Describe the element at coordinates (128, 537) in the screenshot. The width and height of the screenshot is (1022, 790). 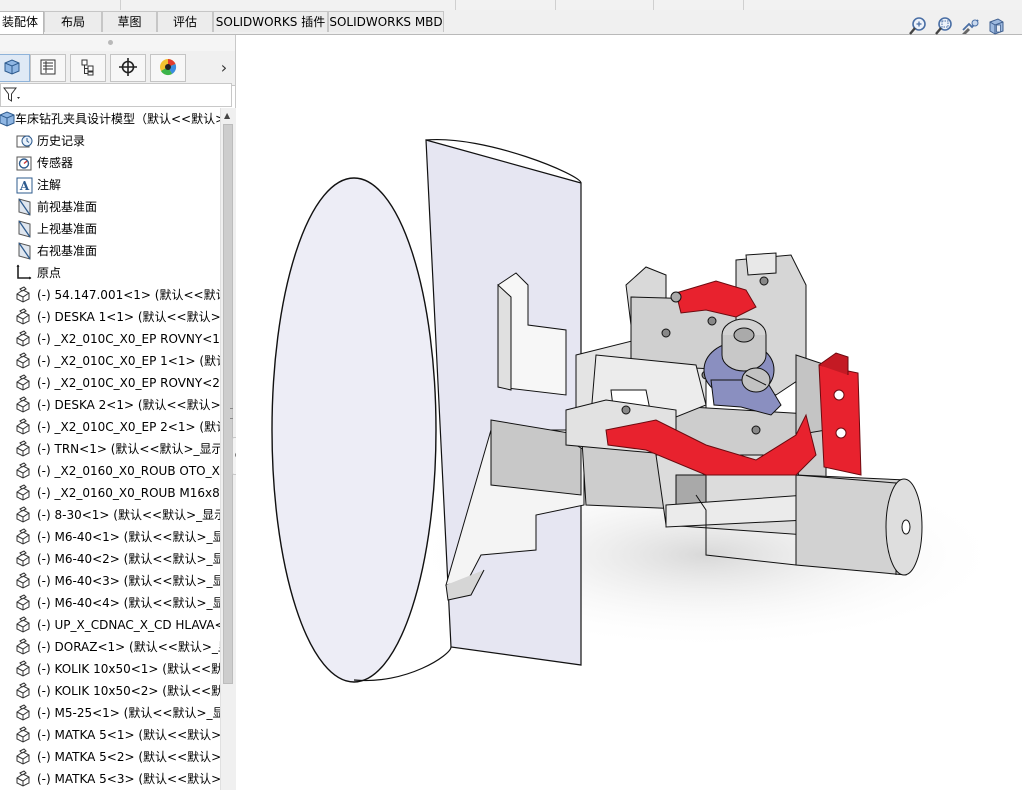
I see `tree-component-label: (-) M6-40<1> (默认<<默认>_显` at that location.